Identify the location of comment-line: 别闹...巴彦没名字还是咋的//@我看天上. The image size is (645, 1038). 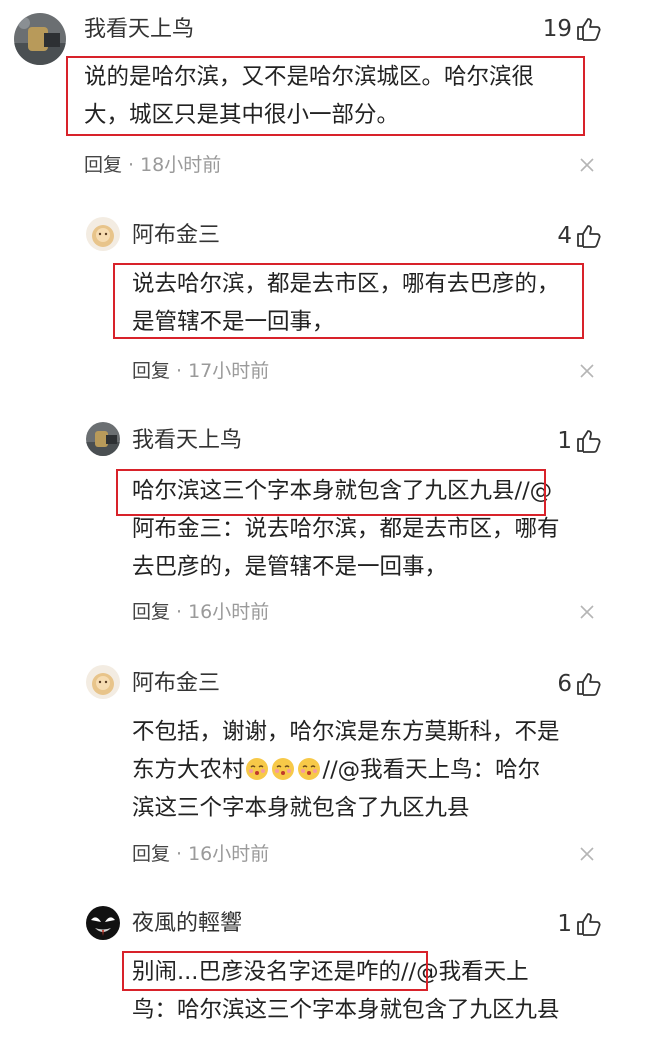
(330, 972).